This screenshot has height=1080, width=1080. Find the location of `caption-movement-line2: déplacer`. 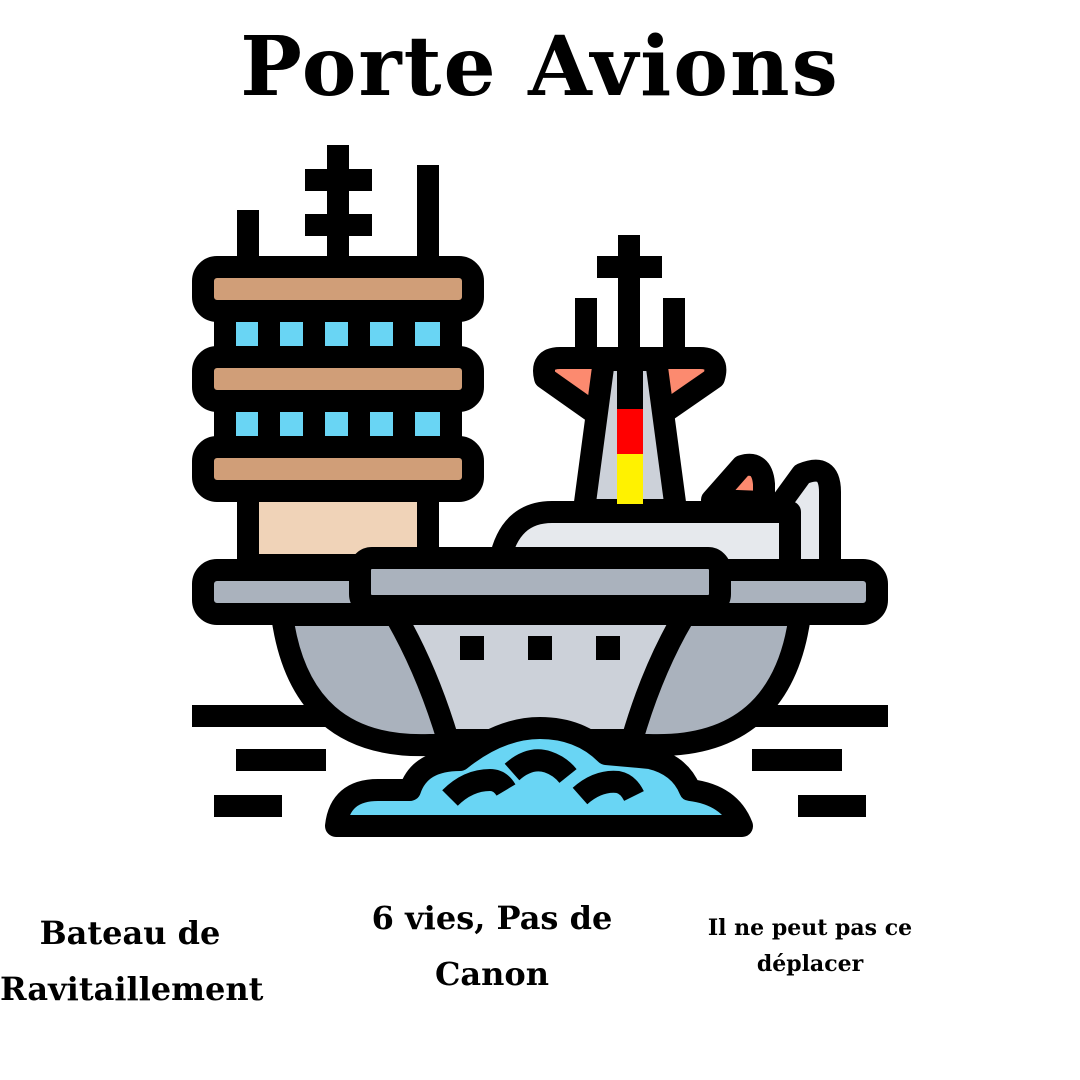

caption-movement-line2: déplacer is located at coordinates (810, 964).